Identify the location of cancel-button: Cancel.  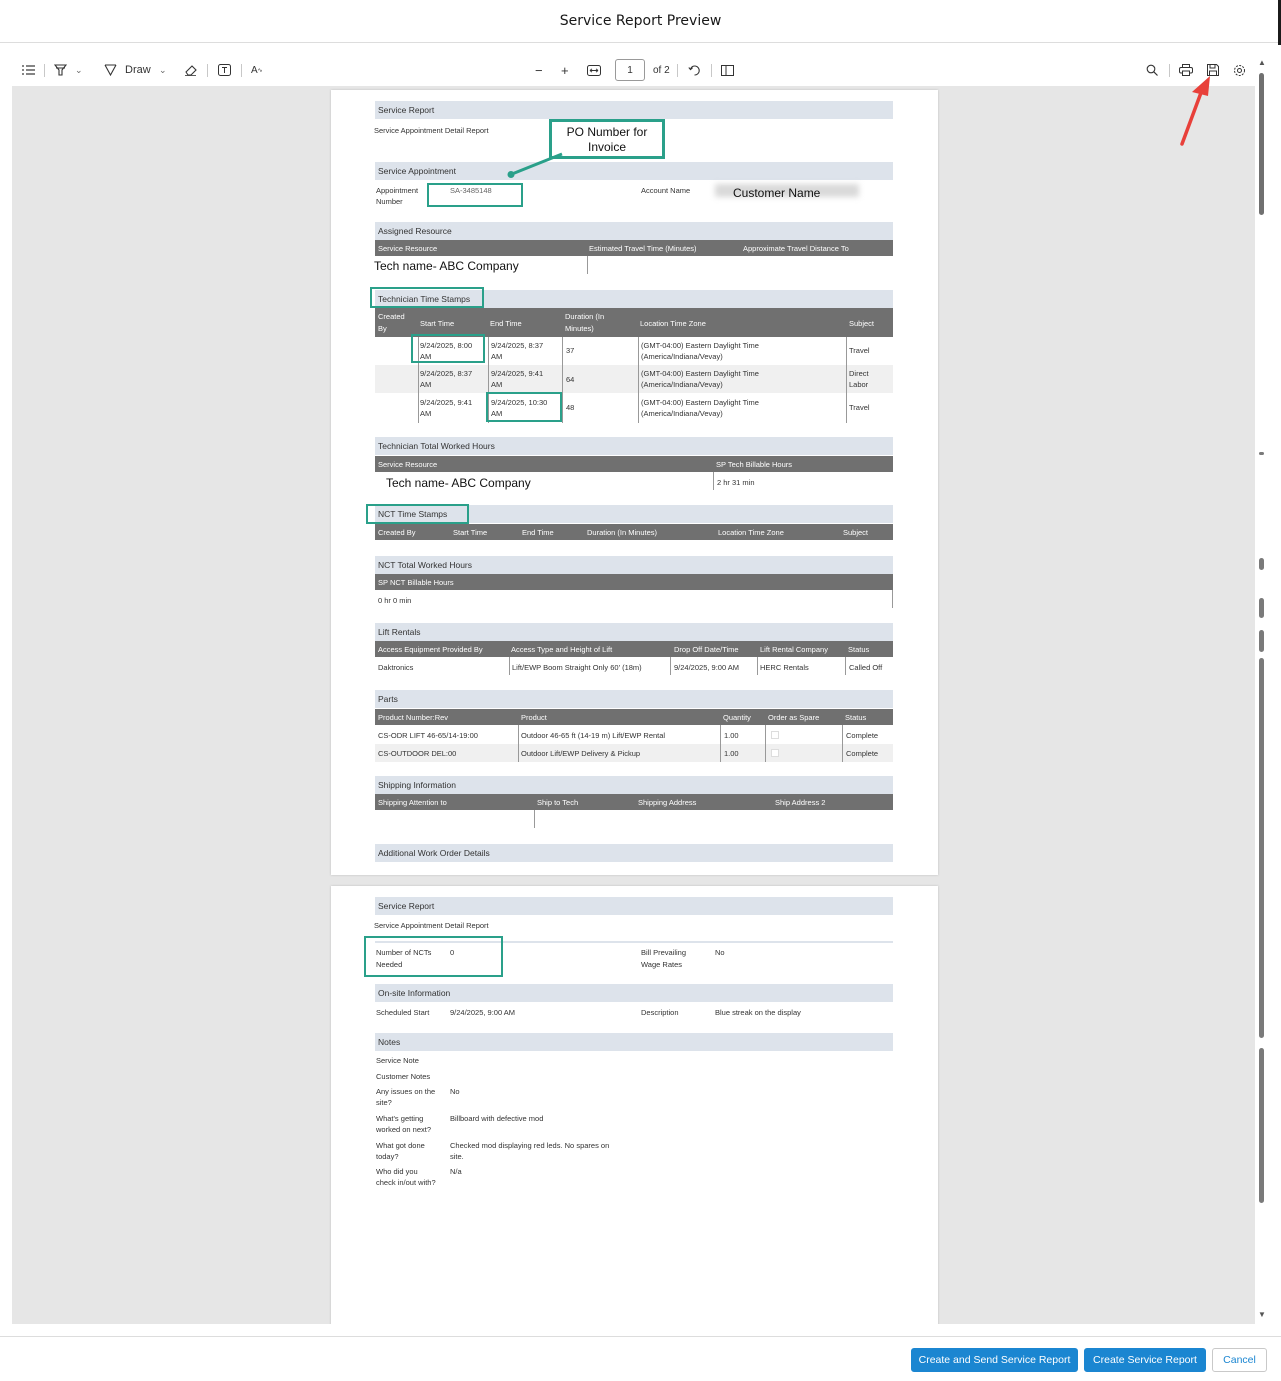
(1239, 1360).